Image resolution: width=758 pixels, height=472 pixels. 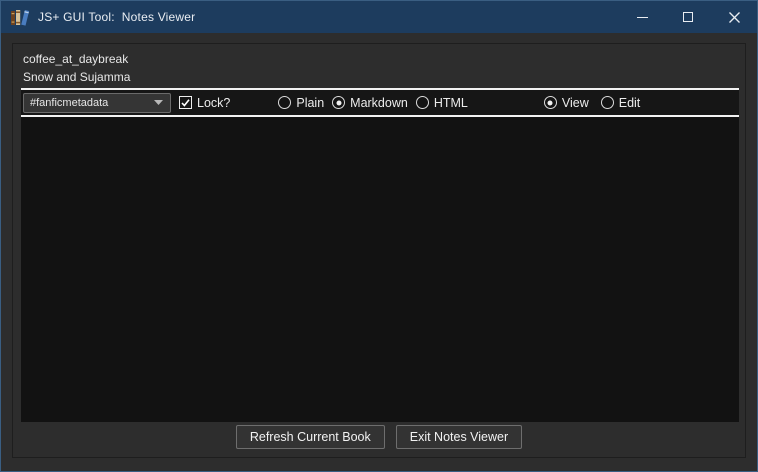 I want to click on radio-plain-label: Plain, so click(x=310, y=102).